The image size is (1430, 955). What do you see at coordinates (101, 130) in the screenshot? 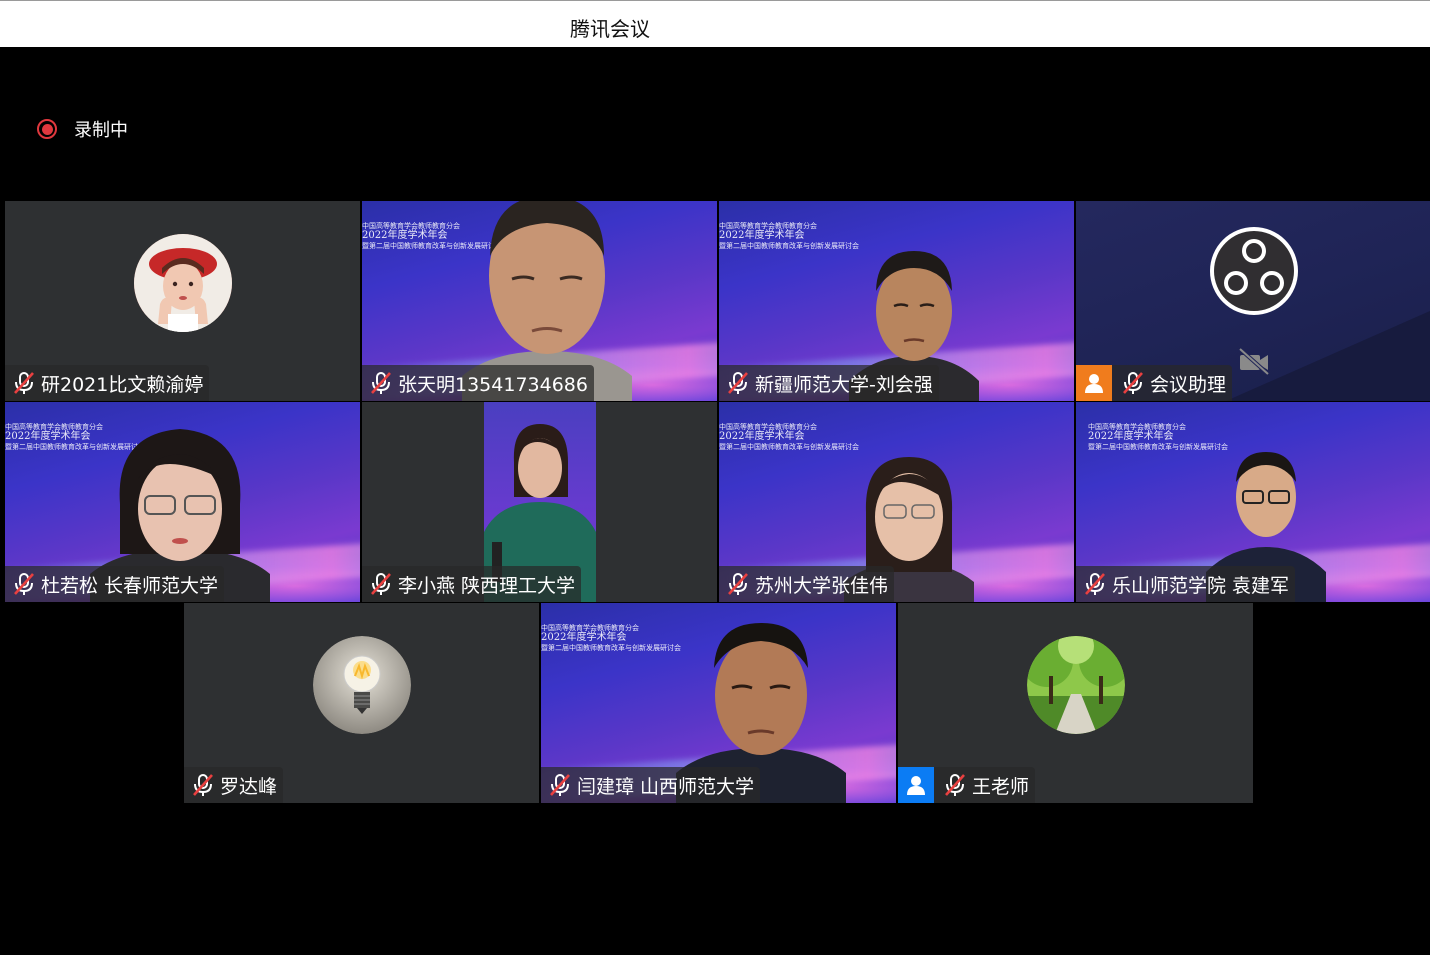
I see `recording-label: 录制中` at bounding box center [101, 130].